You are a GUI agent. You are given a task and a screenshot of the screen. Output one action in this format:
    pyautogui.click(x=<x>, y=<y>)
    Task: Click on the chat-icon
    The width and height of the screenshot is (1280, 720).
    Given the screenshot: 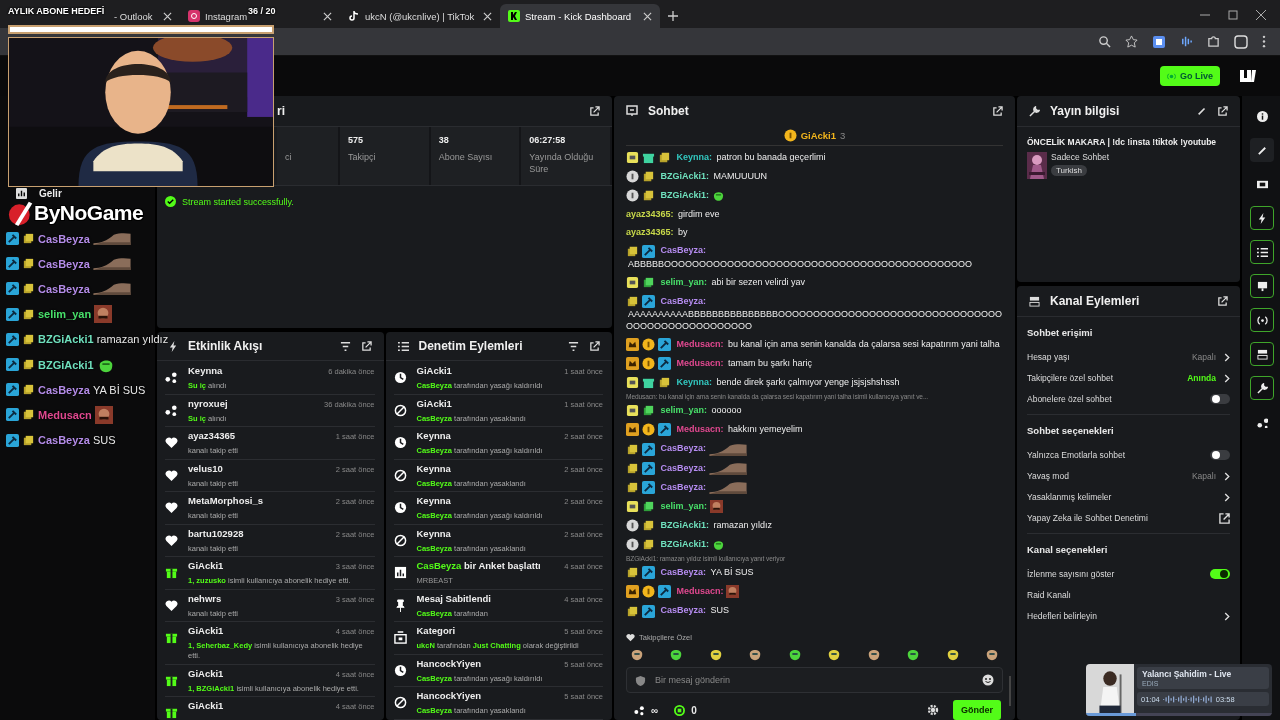 What is the action you would take?
    pyautogui.click(x=1262, y=286)
    